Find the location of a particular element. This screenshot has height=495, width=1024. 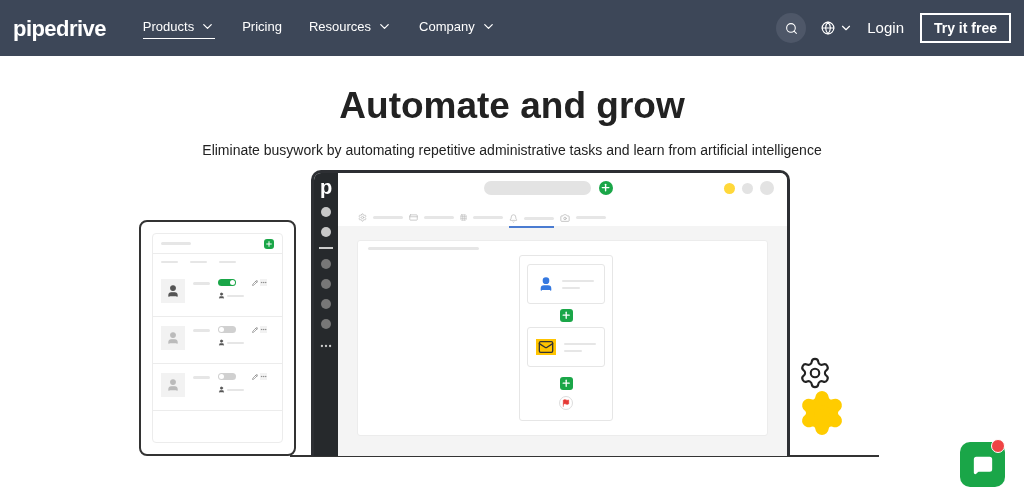

envelope-icon is located at coordinates (546, 347).